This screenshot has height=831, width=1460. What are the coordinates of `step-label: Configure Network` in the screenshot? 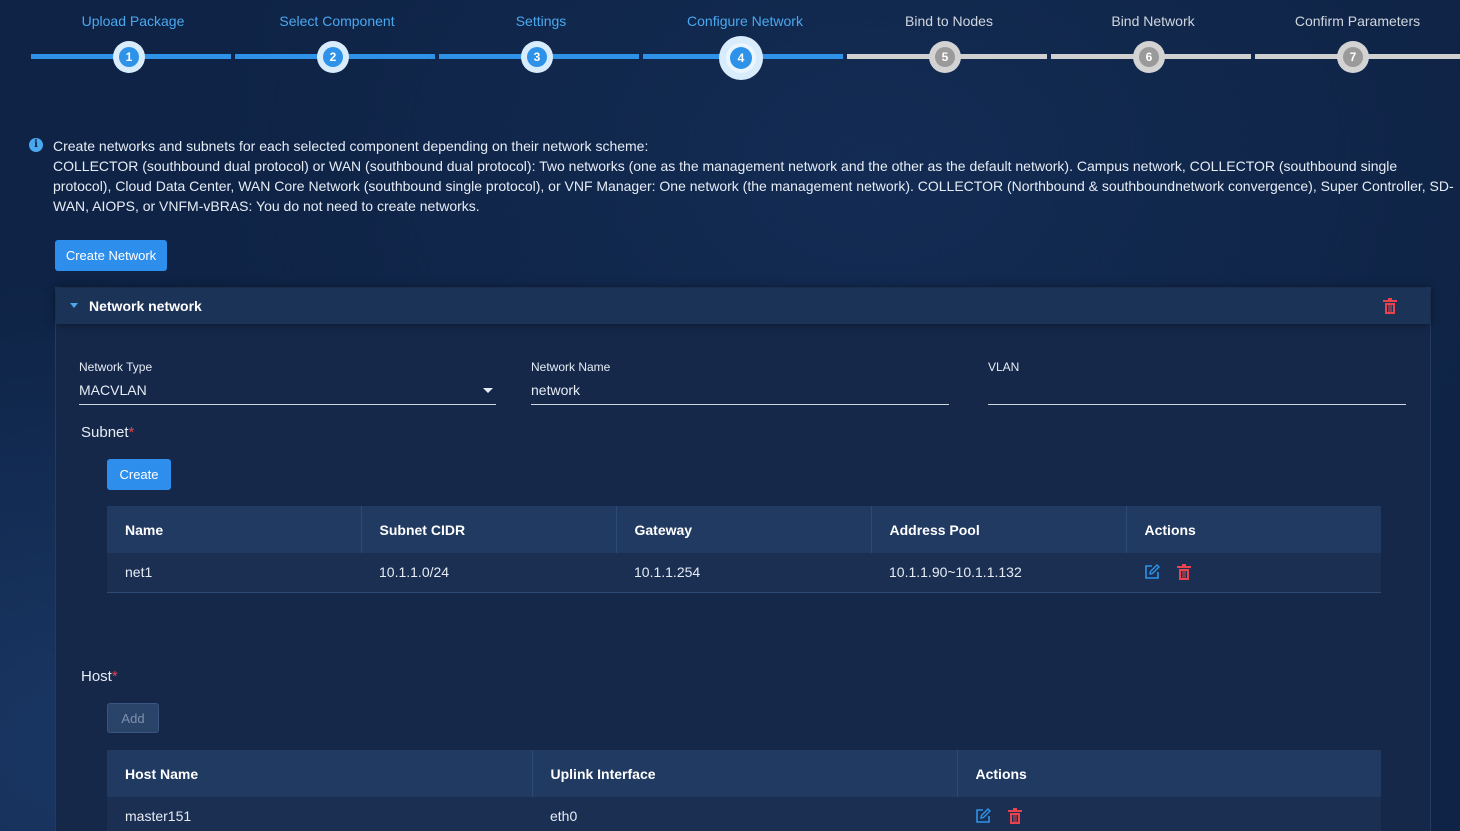 It's located at (745, 21).